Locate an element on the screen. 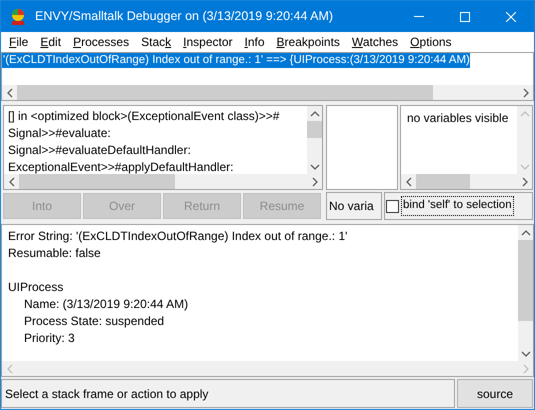  status-text: Select a stack frame or action to apply is located at coordinates (106, 394).